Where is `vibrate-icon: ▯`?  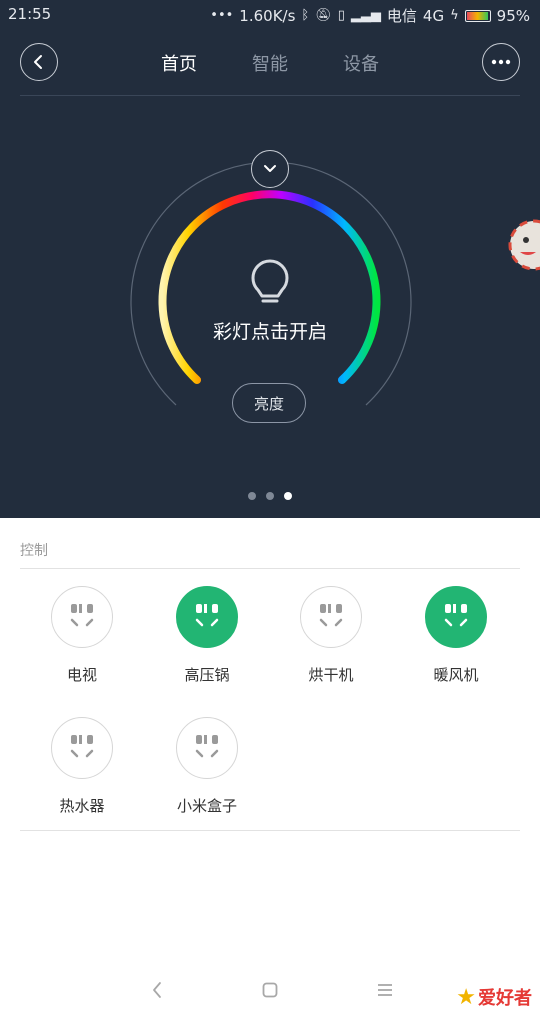 vibrate-icon: ▯ is located at coordinates (341, 15).